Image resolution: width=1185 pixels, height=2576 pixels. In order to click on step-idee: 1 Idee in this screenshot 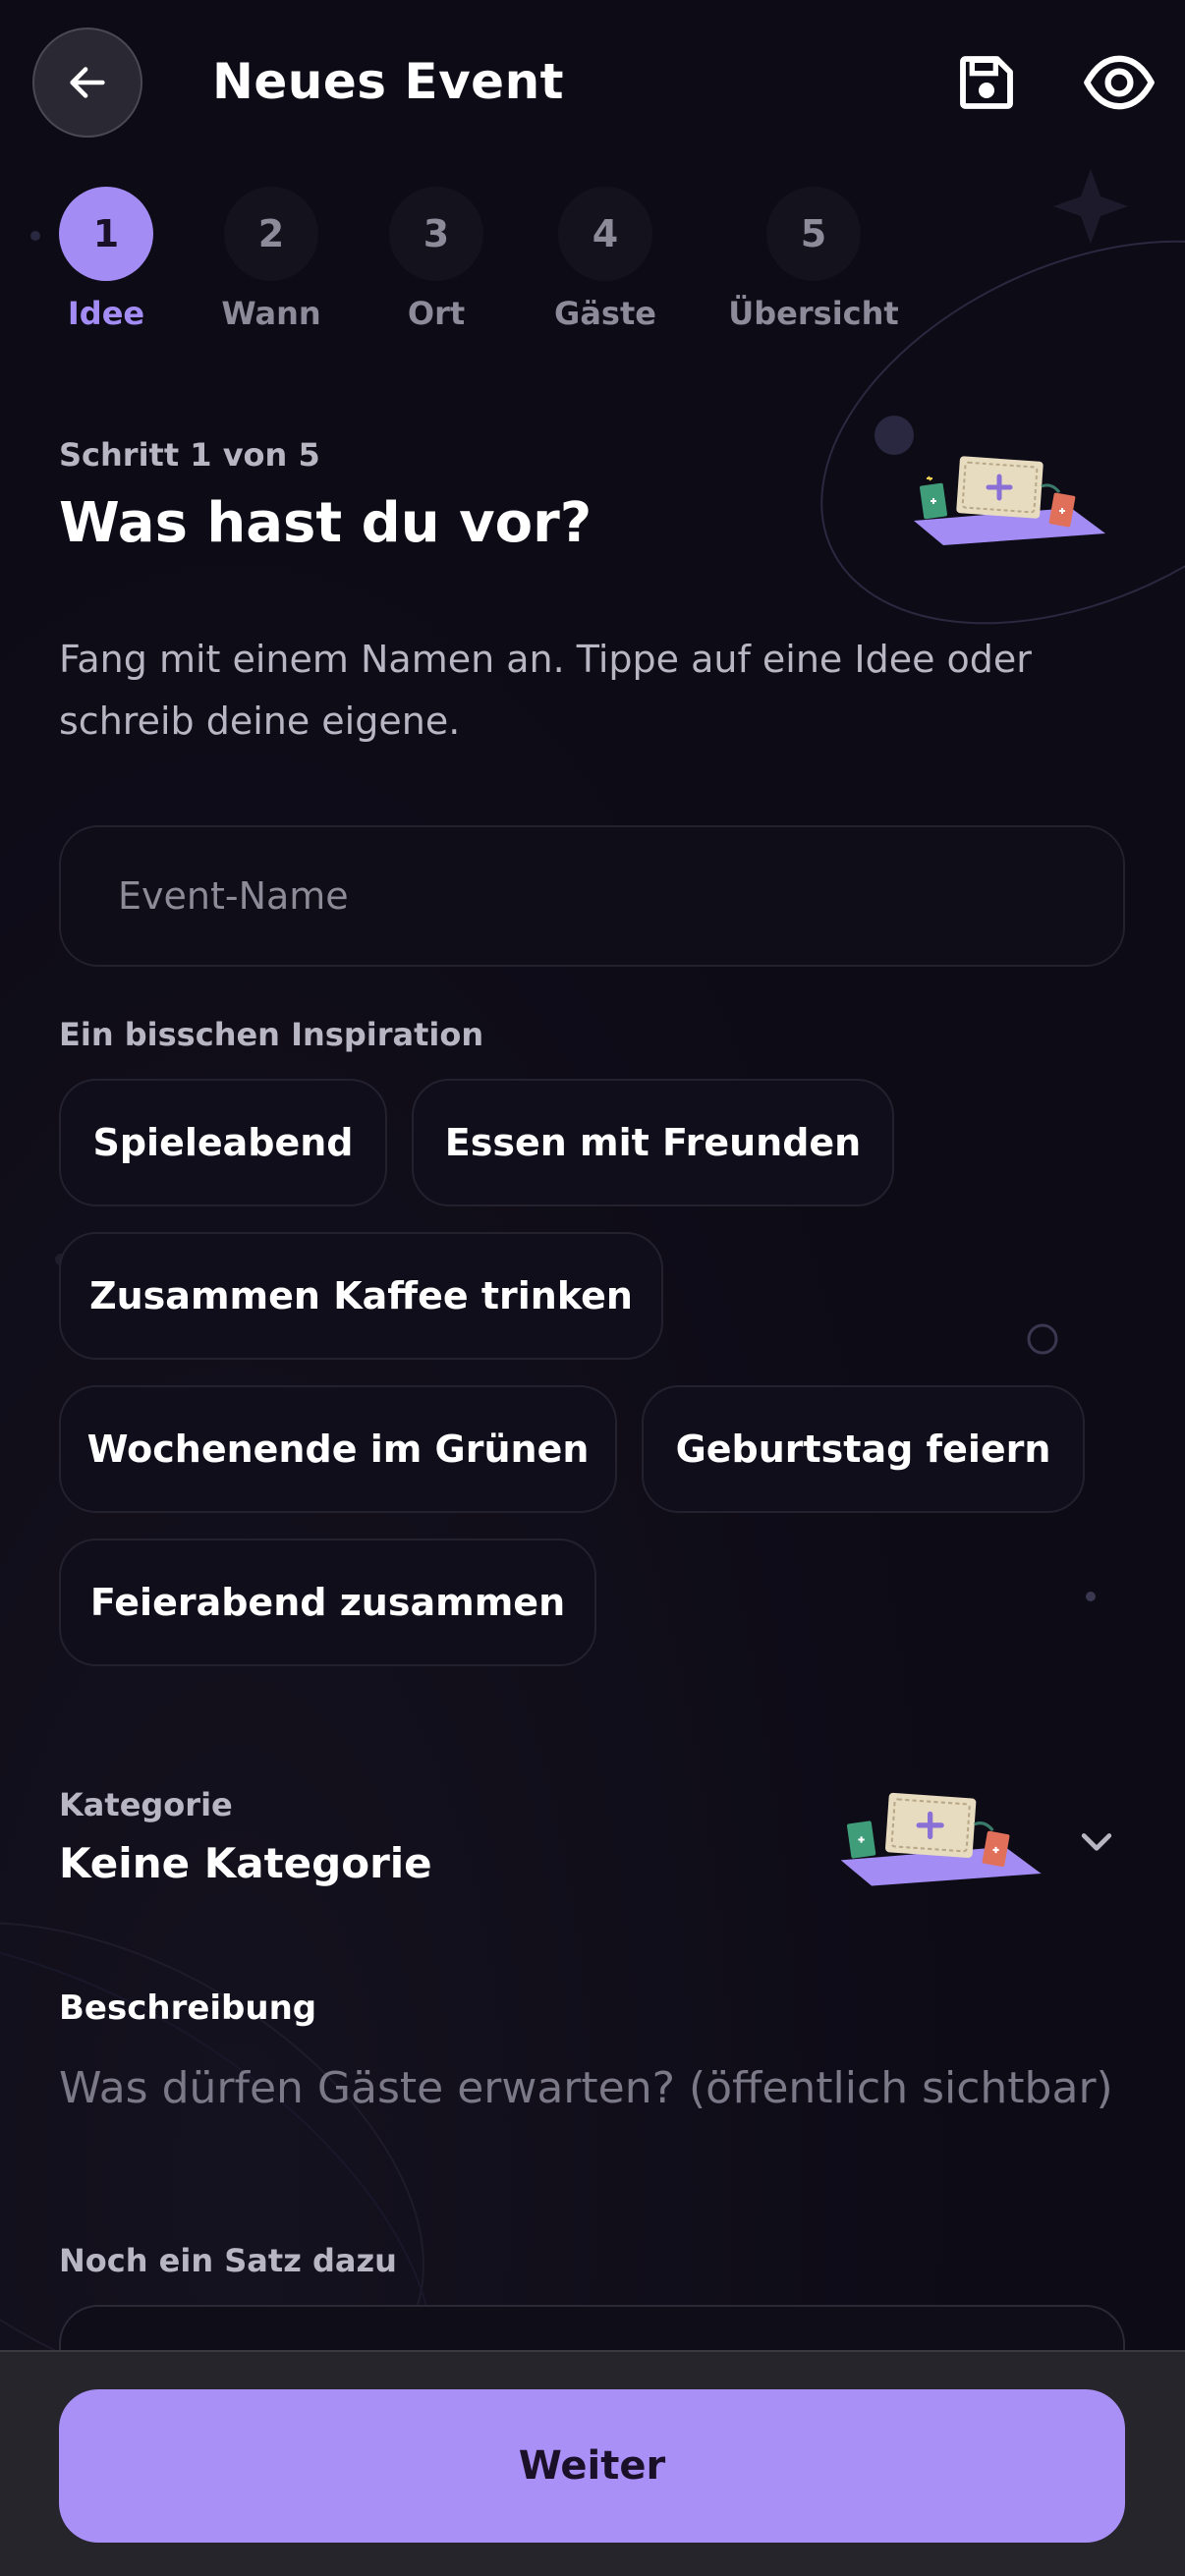, I will do `click(107, 259)`.